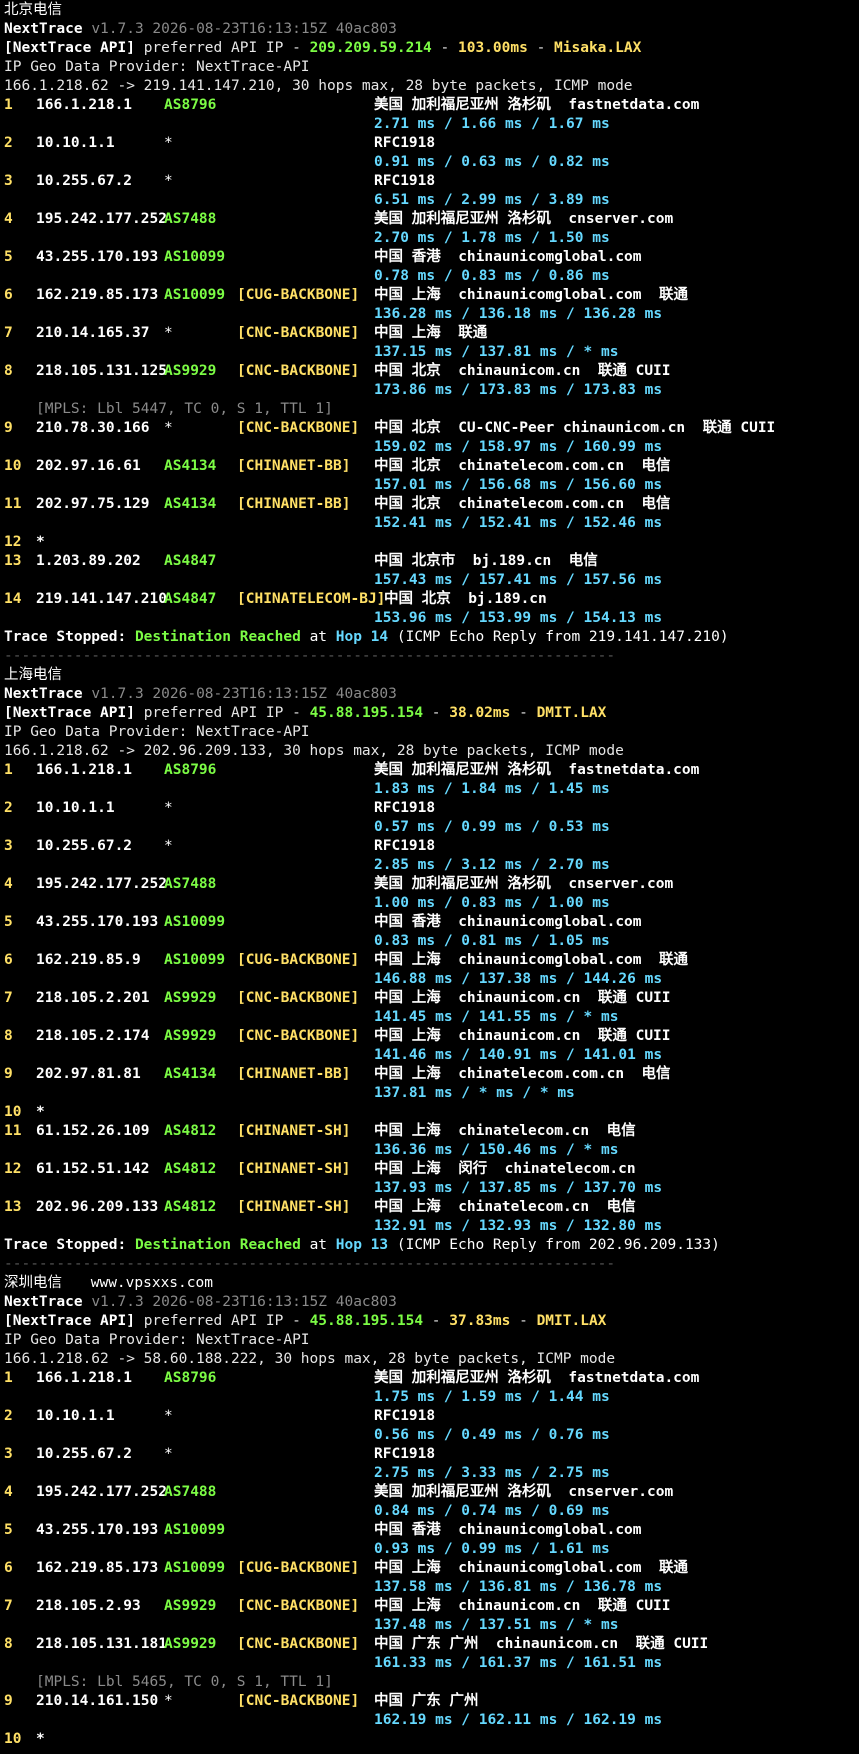  Describe the element at coordinates (93, 333) in the screenshot. I see `hop-ip: 210.14.165.37` at that location.